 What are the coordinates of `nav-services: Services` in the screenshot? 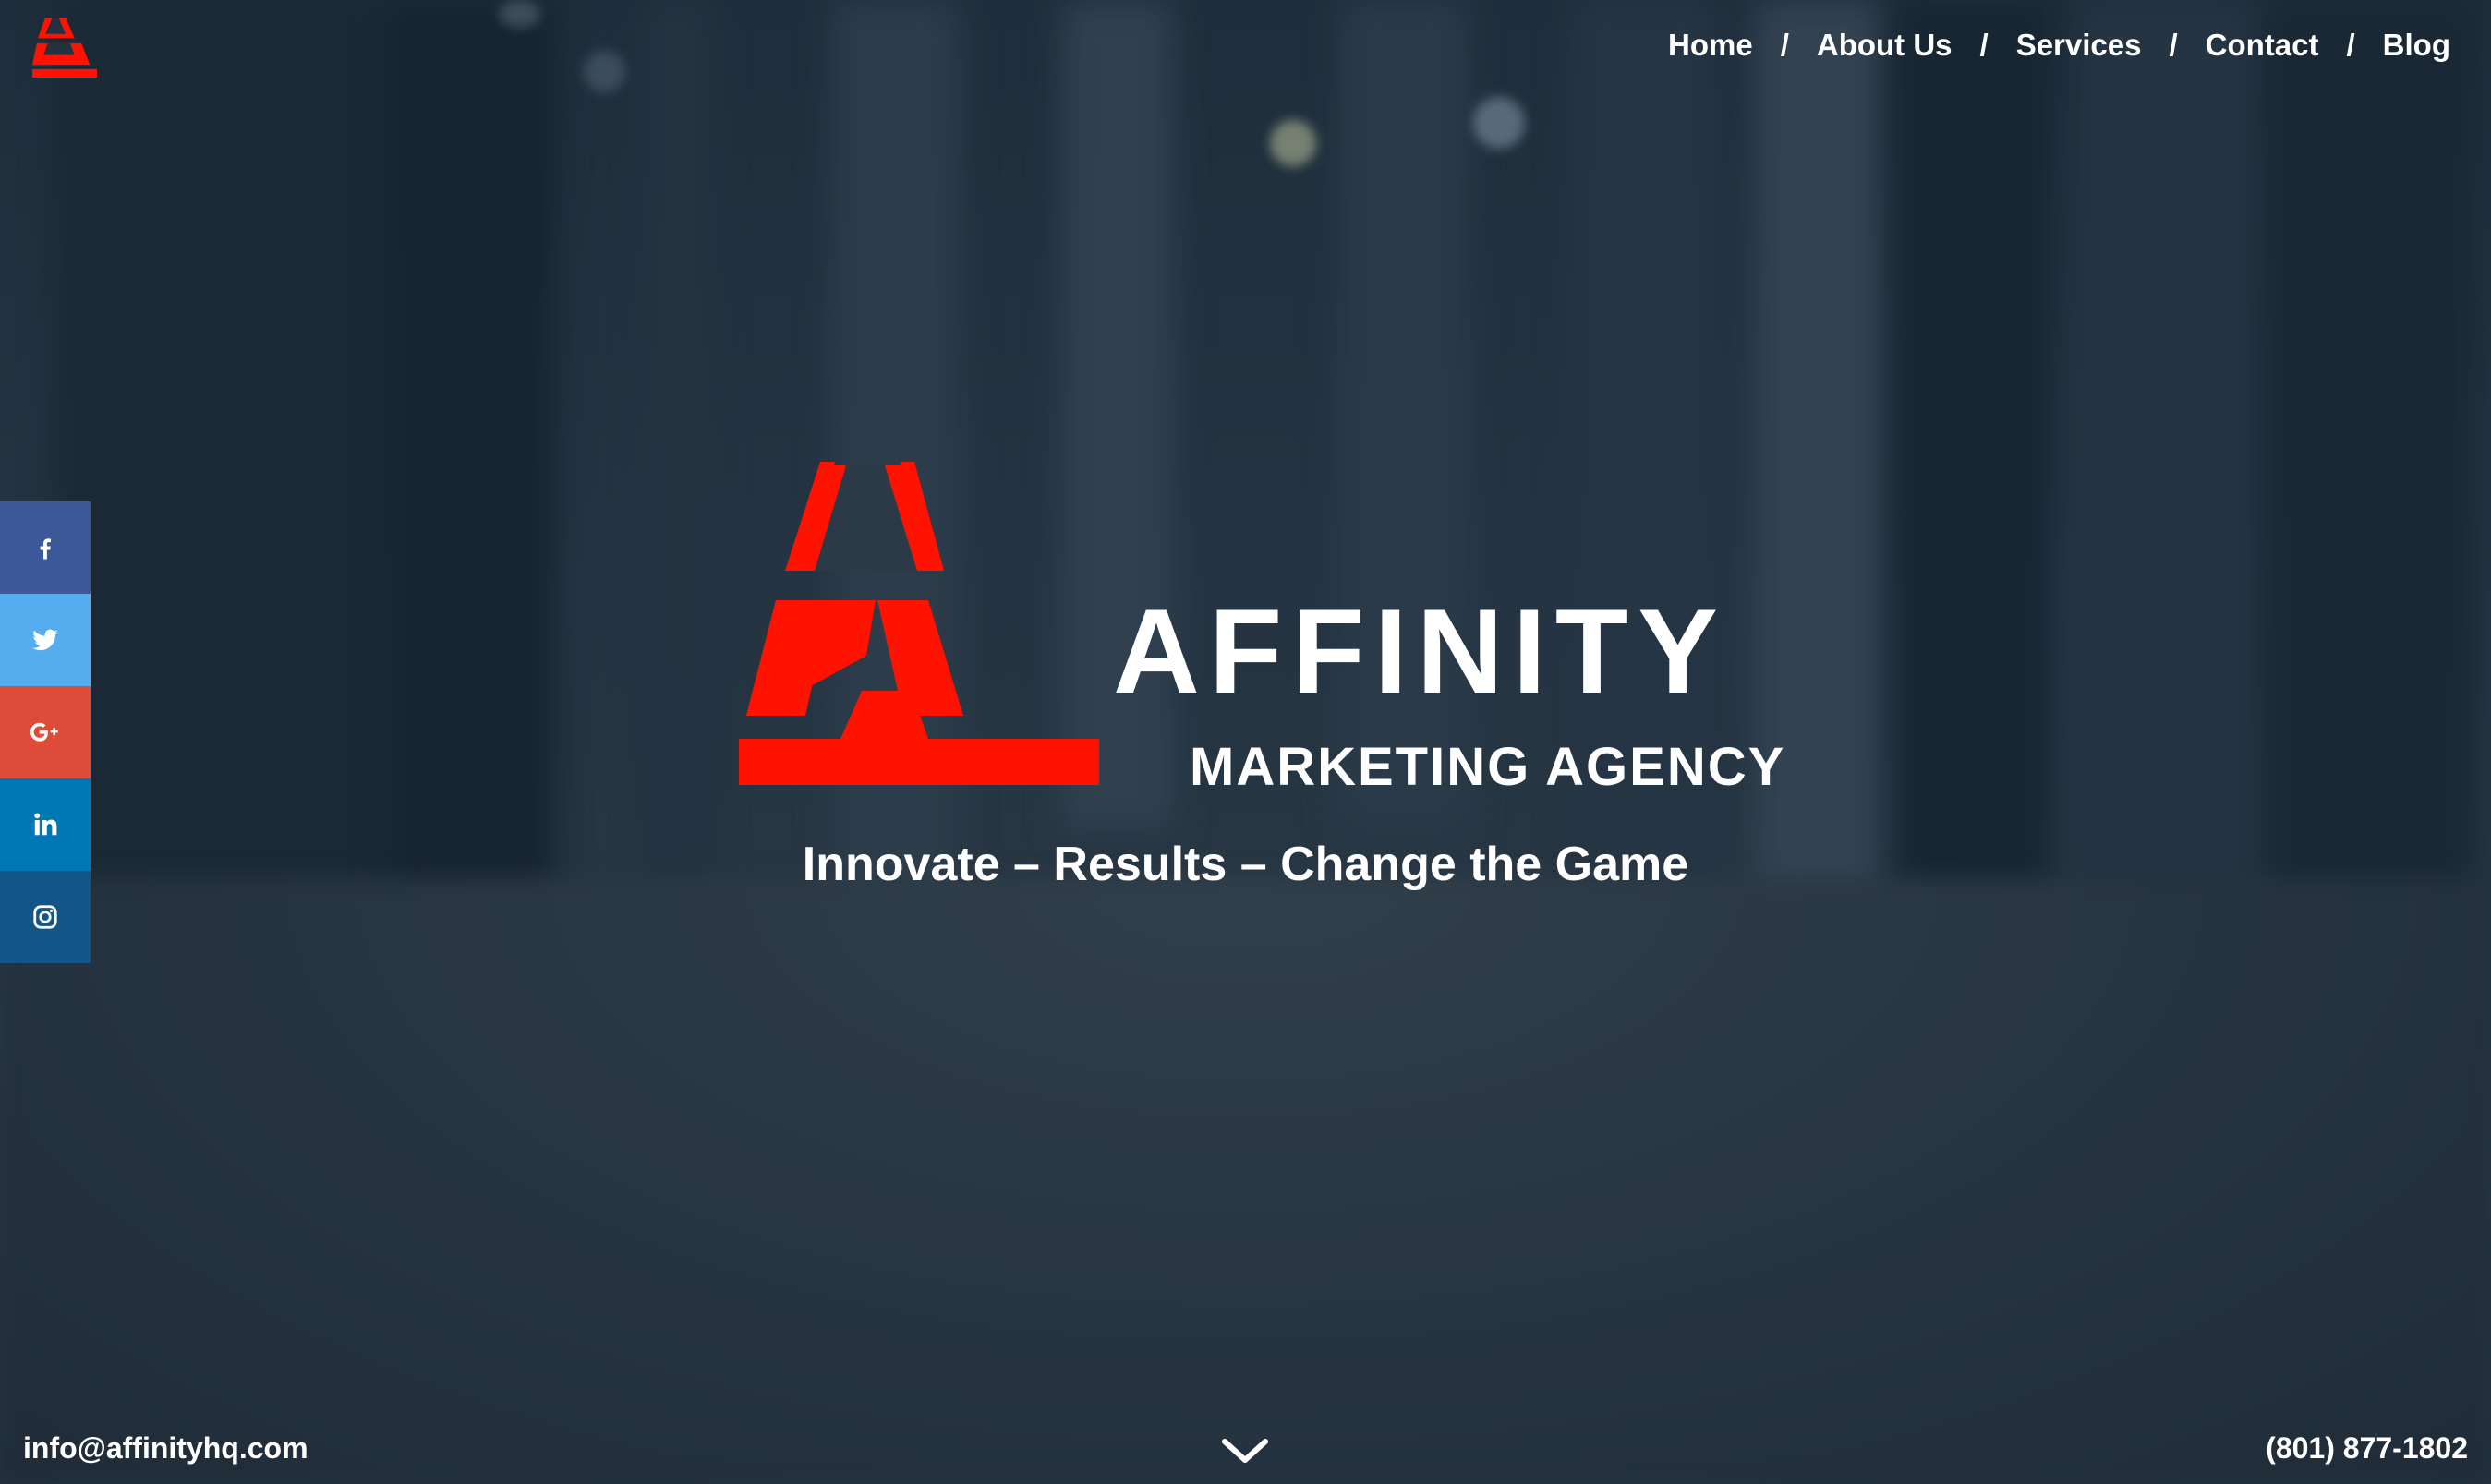 It's located at (2079, 45).